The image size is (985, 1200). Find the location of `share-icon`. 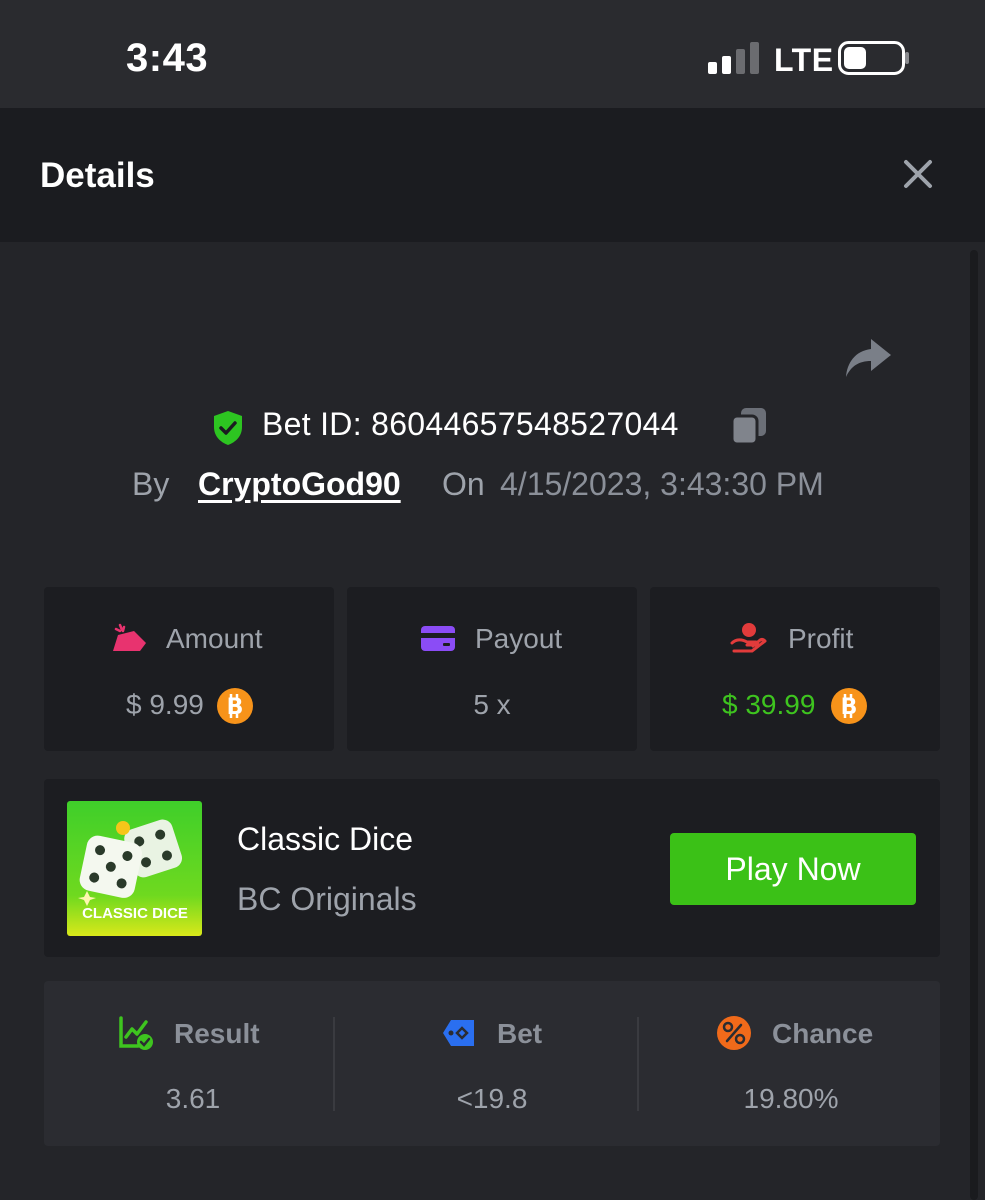

share-icon is located at coordinates (868, 359).